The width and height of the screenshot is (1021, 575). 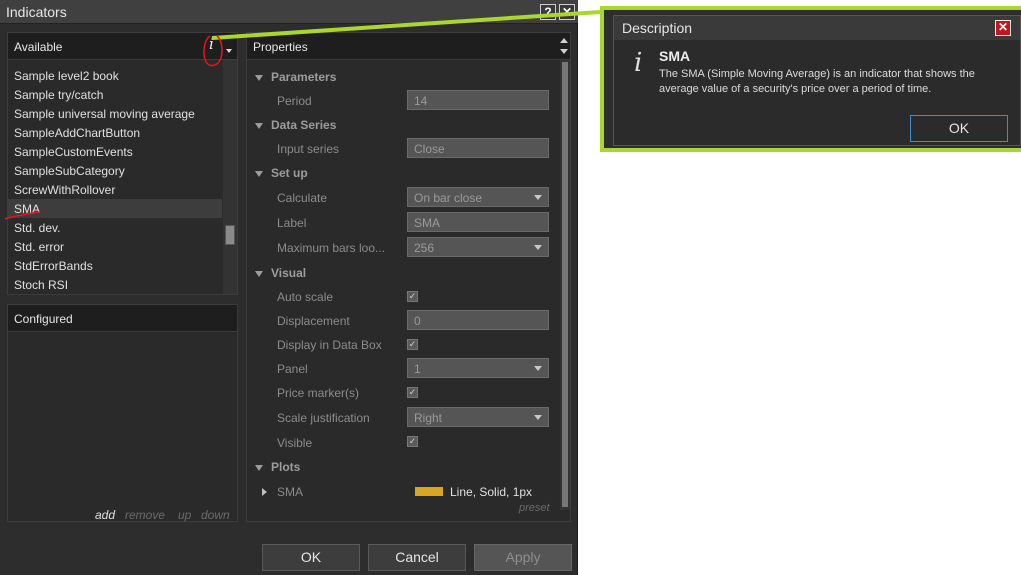 I want to click on sort-dropdown-icon, so click(x=229, y=51).